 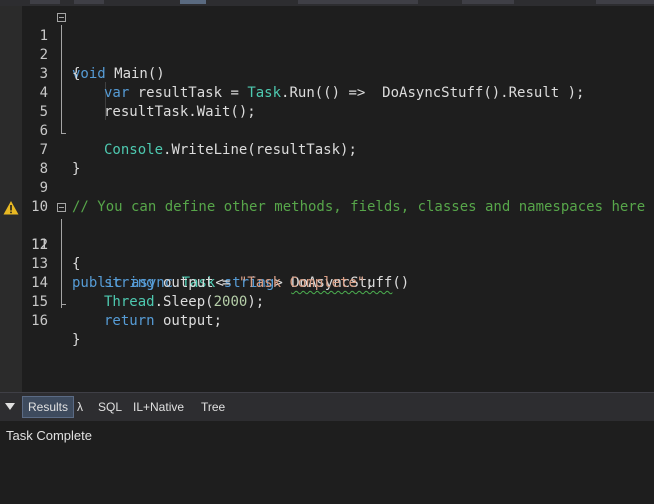 I want to click on code-line: 13 string output = "Task Complete";, so click(x=327, y=263).